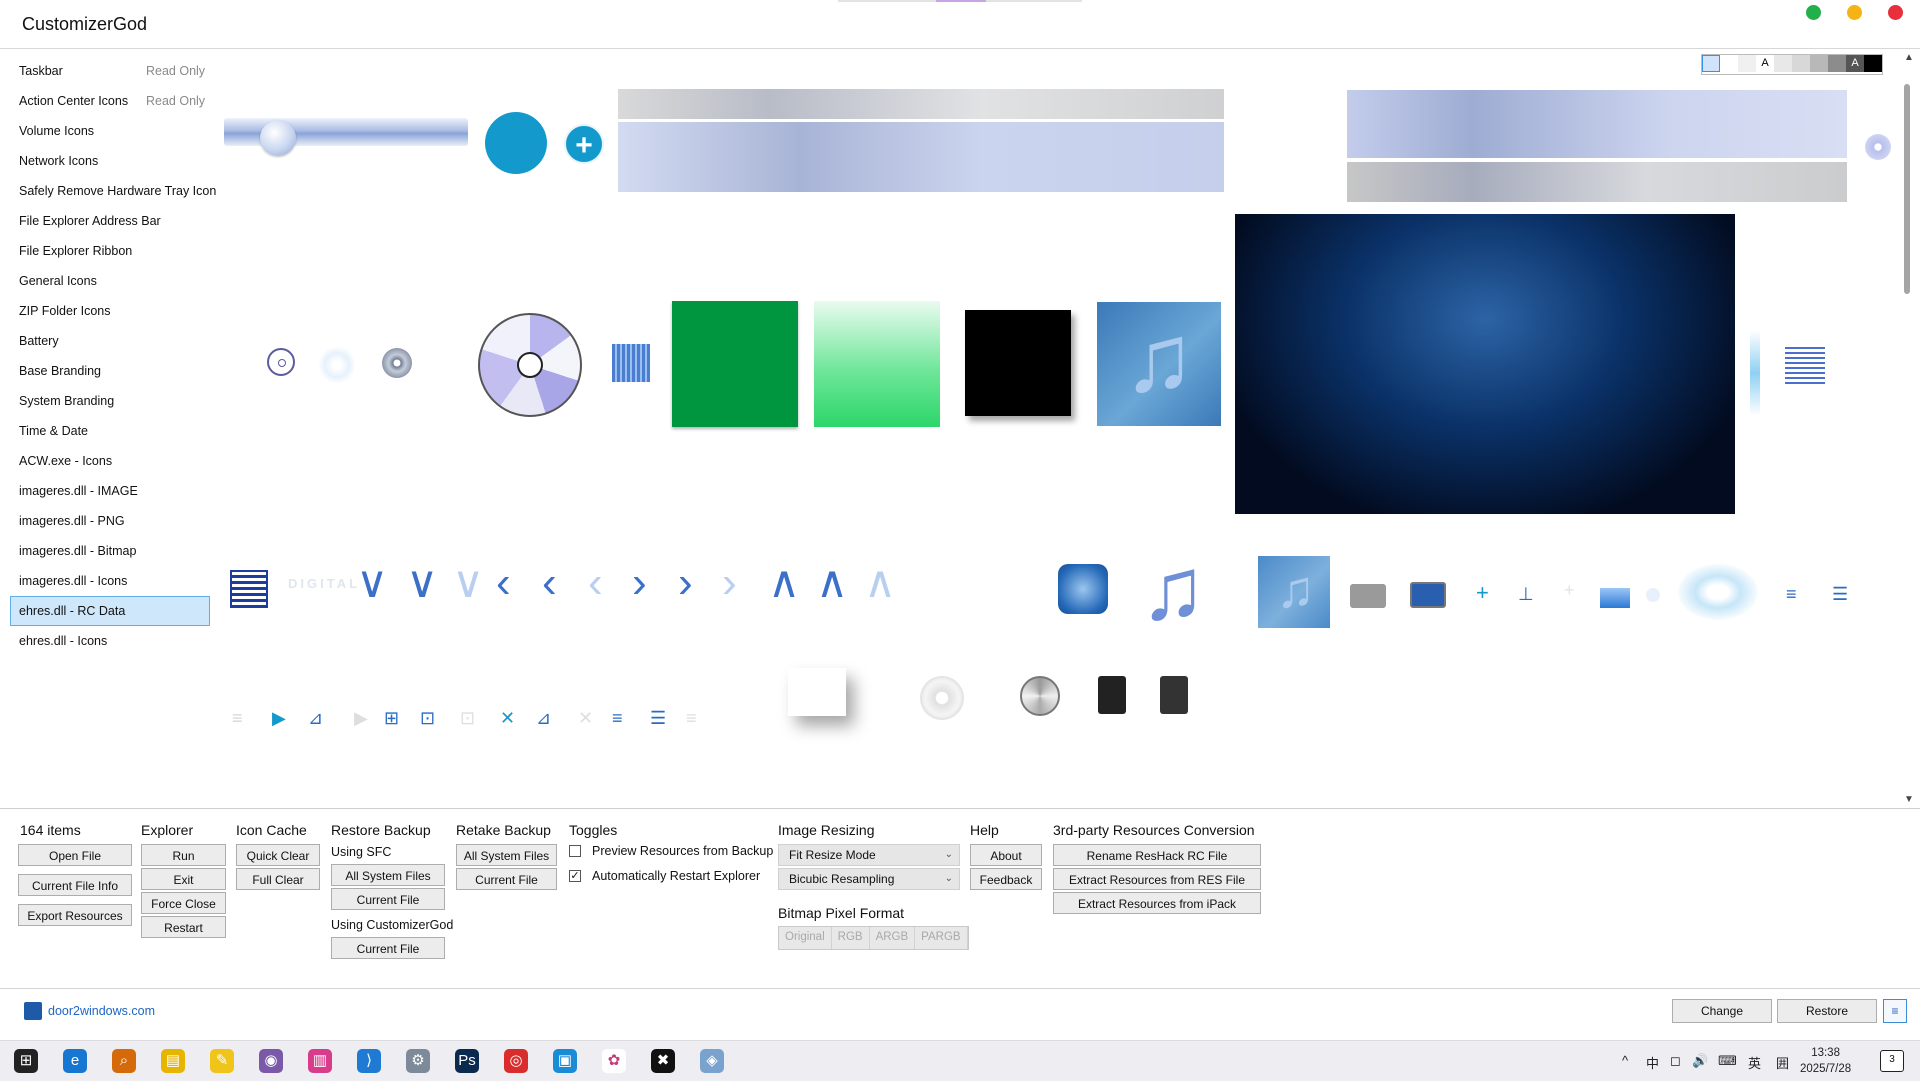 The width and height of the screenshot is (1920, 1081). I want to click on export-resources-button: Export Resources, so click(75, 915).